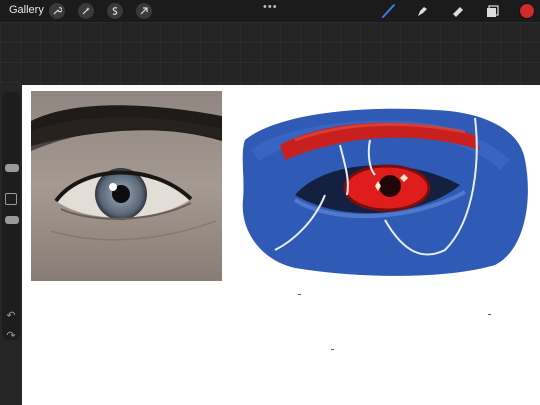  Describe the element at coordinates (389, 11) in the screenshot. I see `brush-icon` at that location.